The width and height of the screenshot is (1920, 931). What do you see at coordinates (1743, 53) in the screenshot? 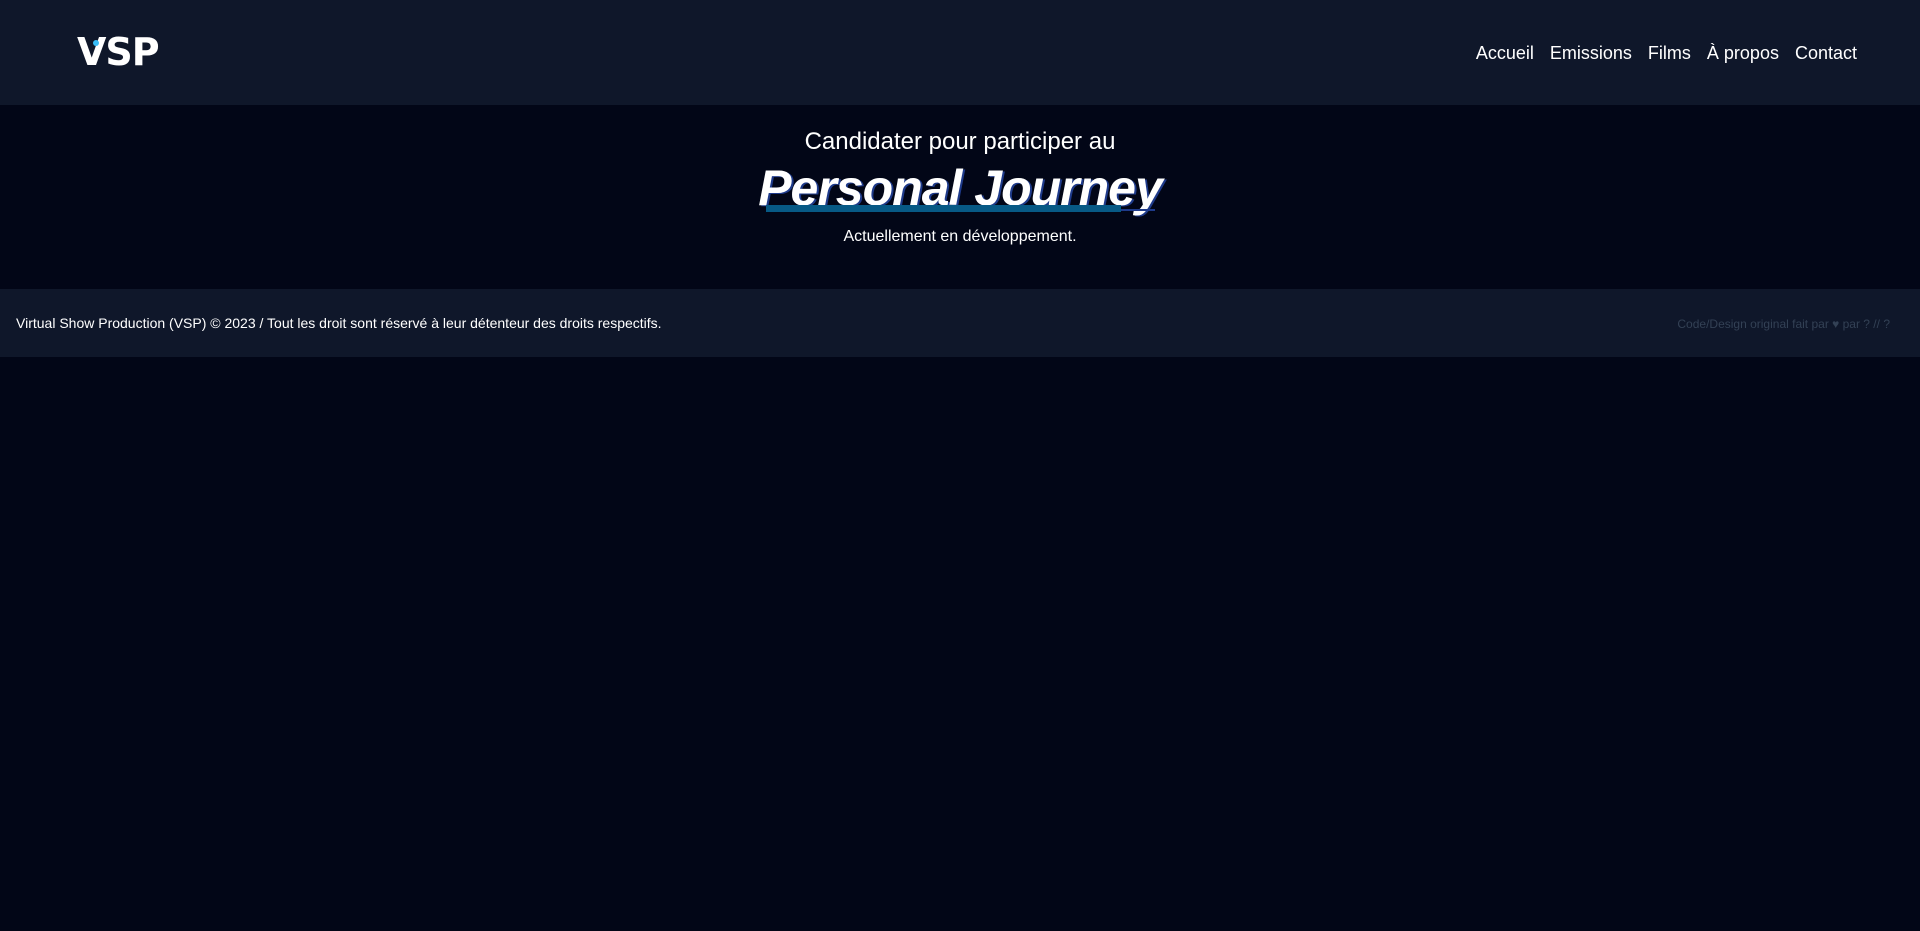
I see `nav-a-propos: À propos` at bounding box center [1743, 53].